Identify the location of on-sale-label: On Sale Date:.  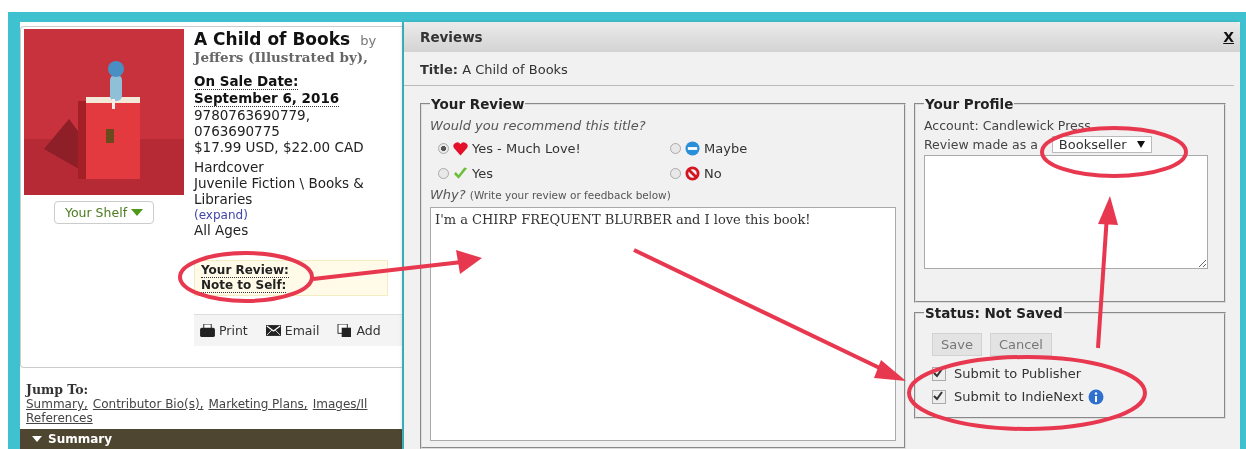
(246, 81).